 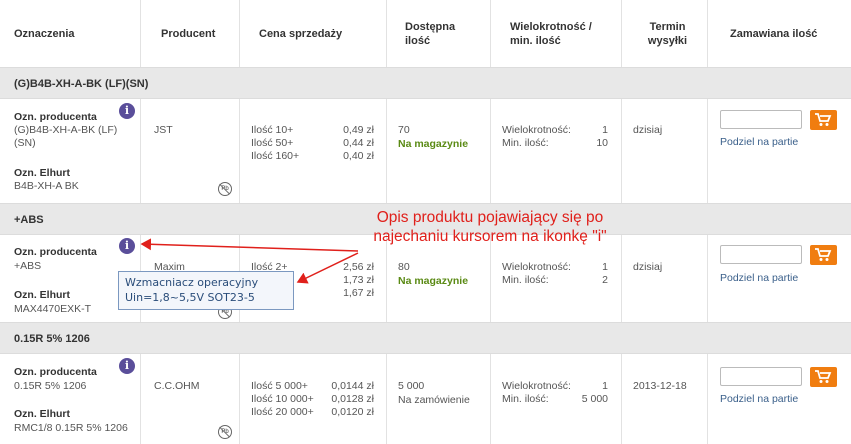 I want to click on price-tier: Ilość 160+ 0,40 zł, so click(x=312, y=156).